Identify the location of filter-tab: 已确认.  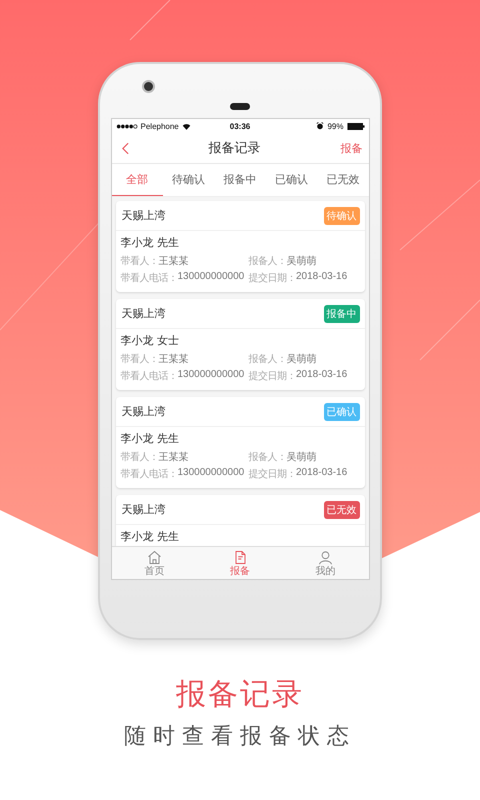
(292, 180).